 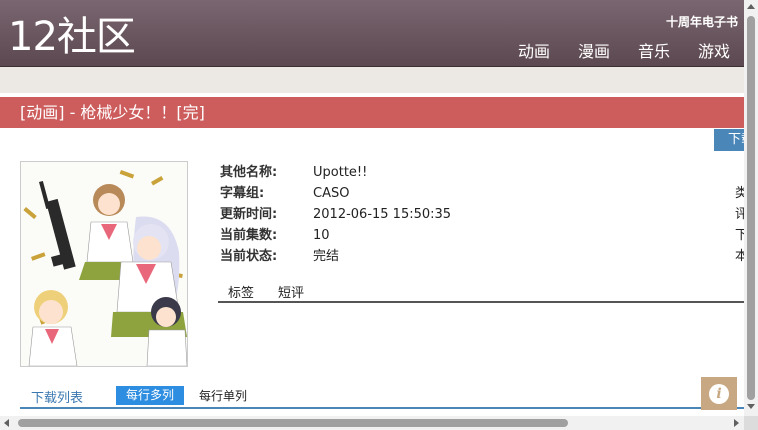 I want to click on vertical-scrollbar, so click(x=751, y=208).